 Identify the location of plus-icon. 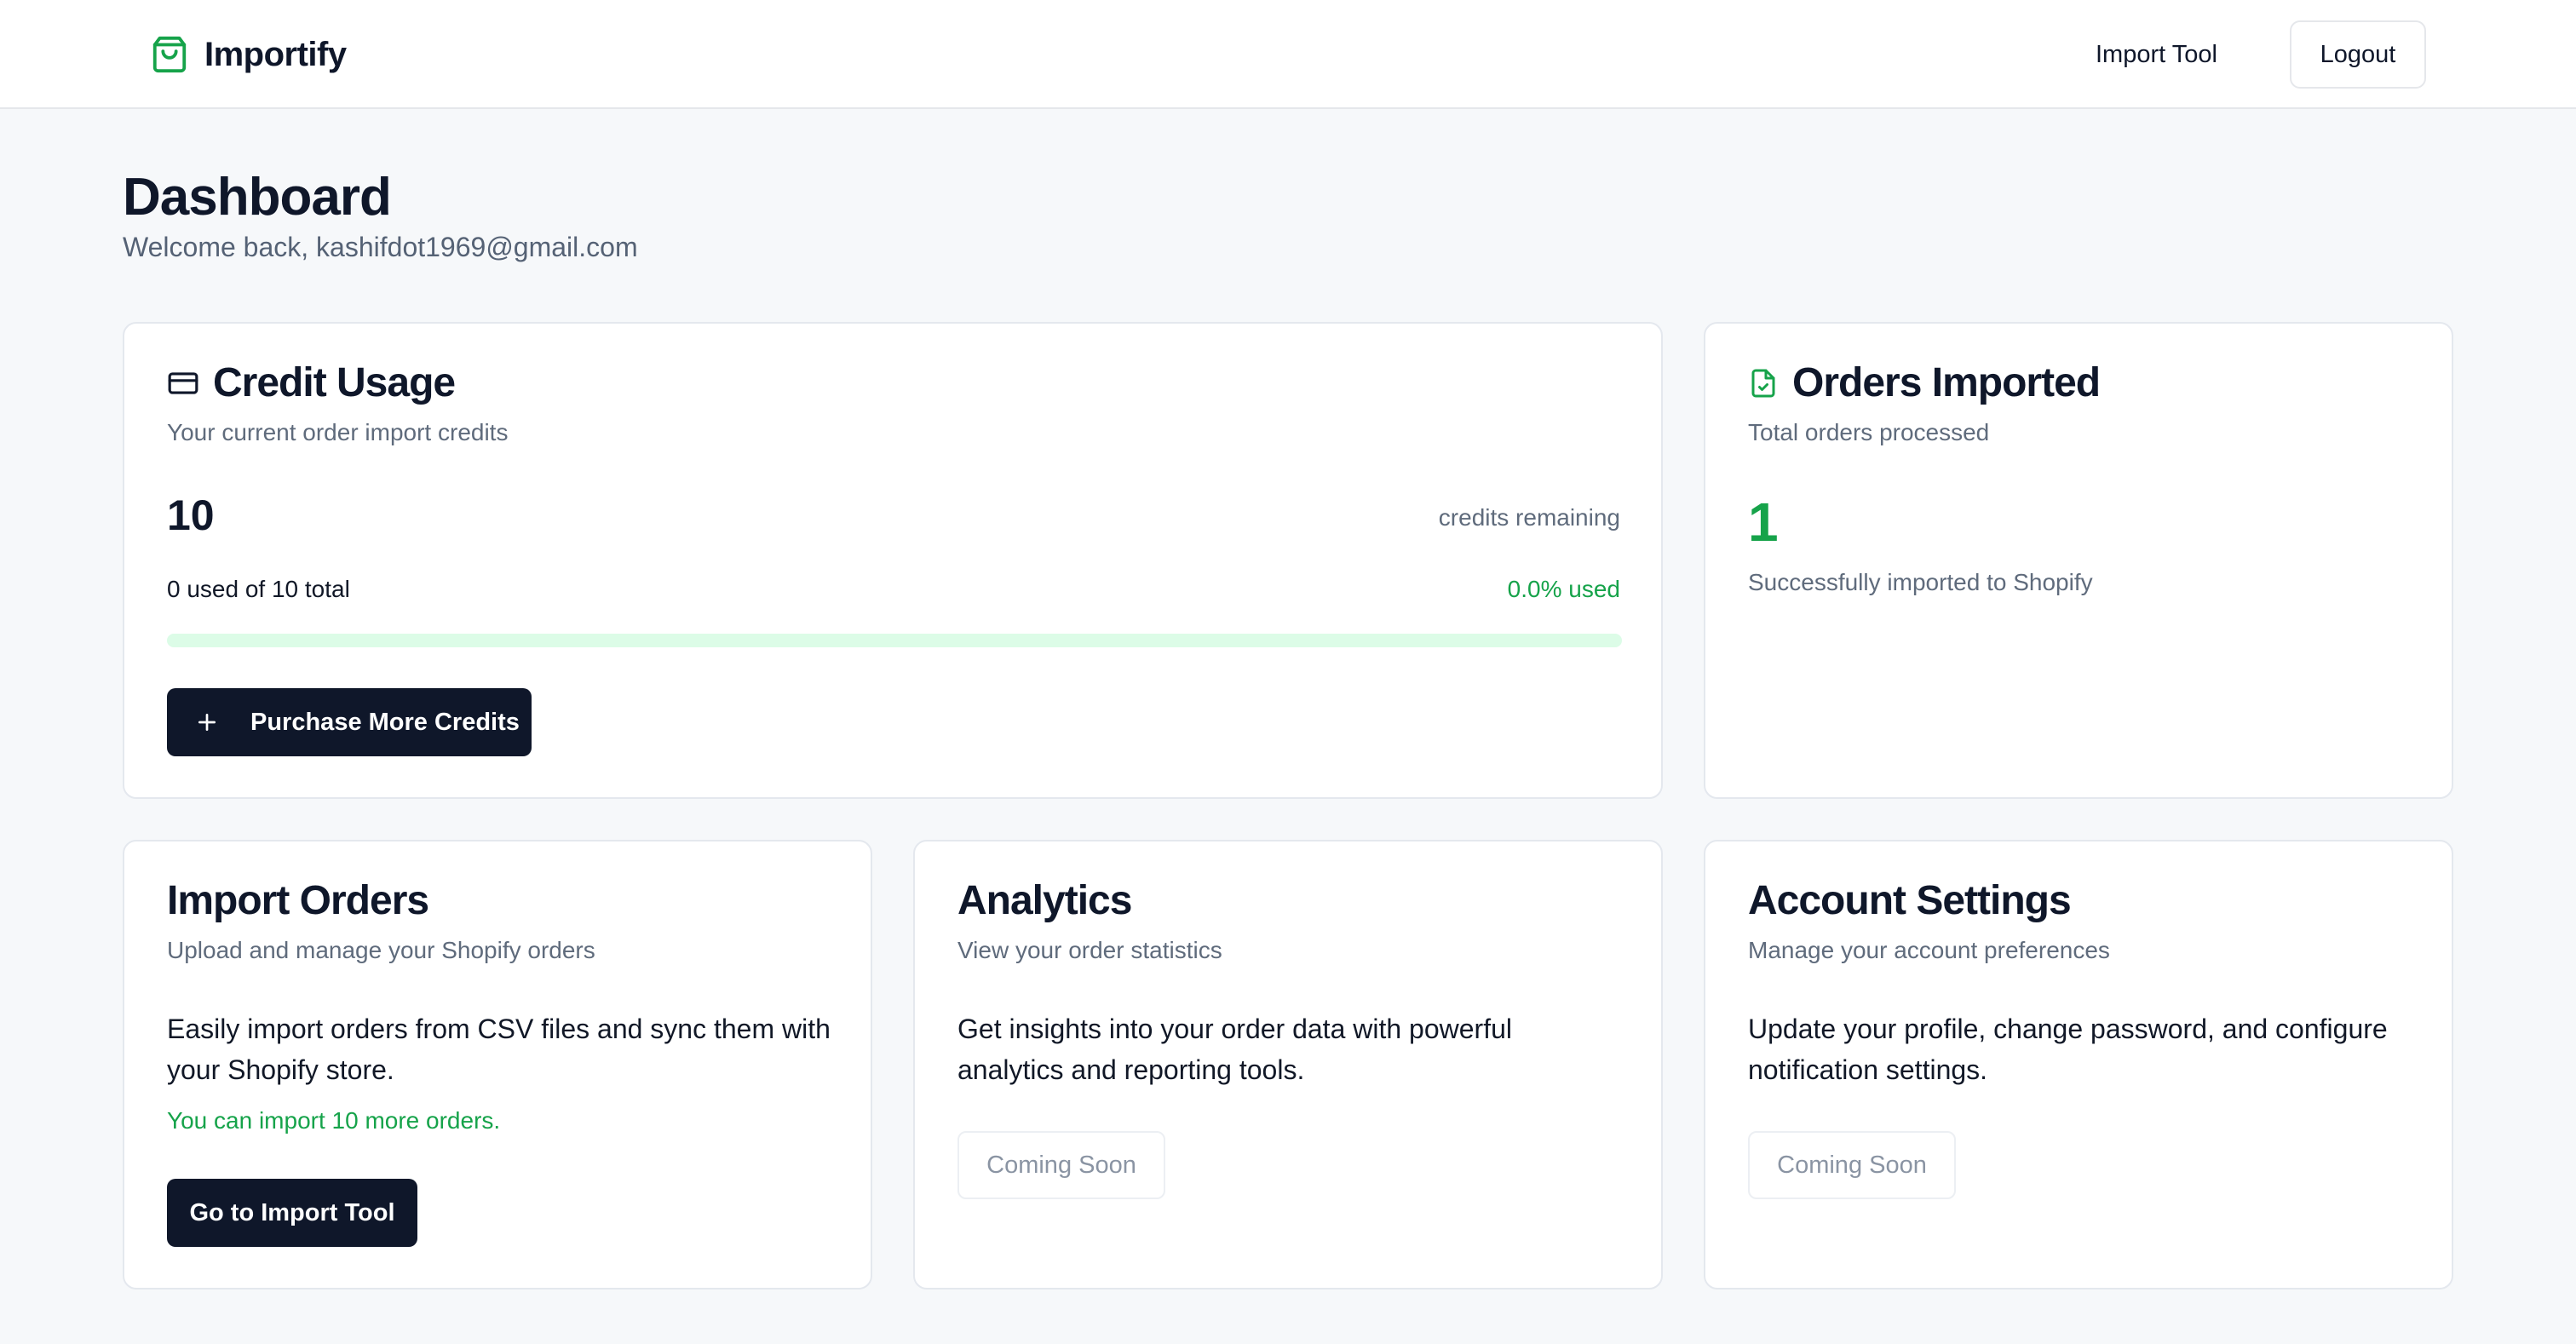
(207, 722).